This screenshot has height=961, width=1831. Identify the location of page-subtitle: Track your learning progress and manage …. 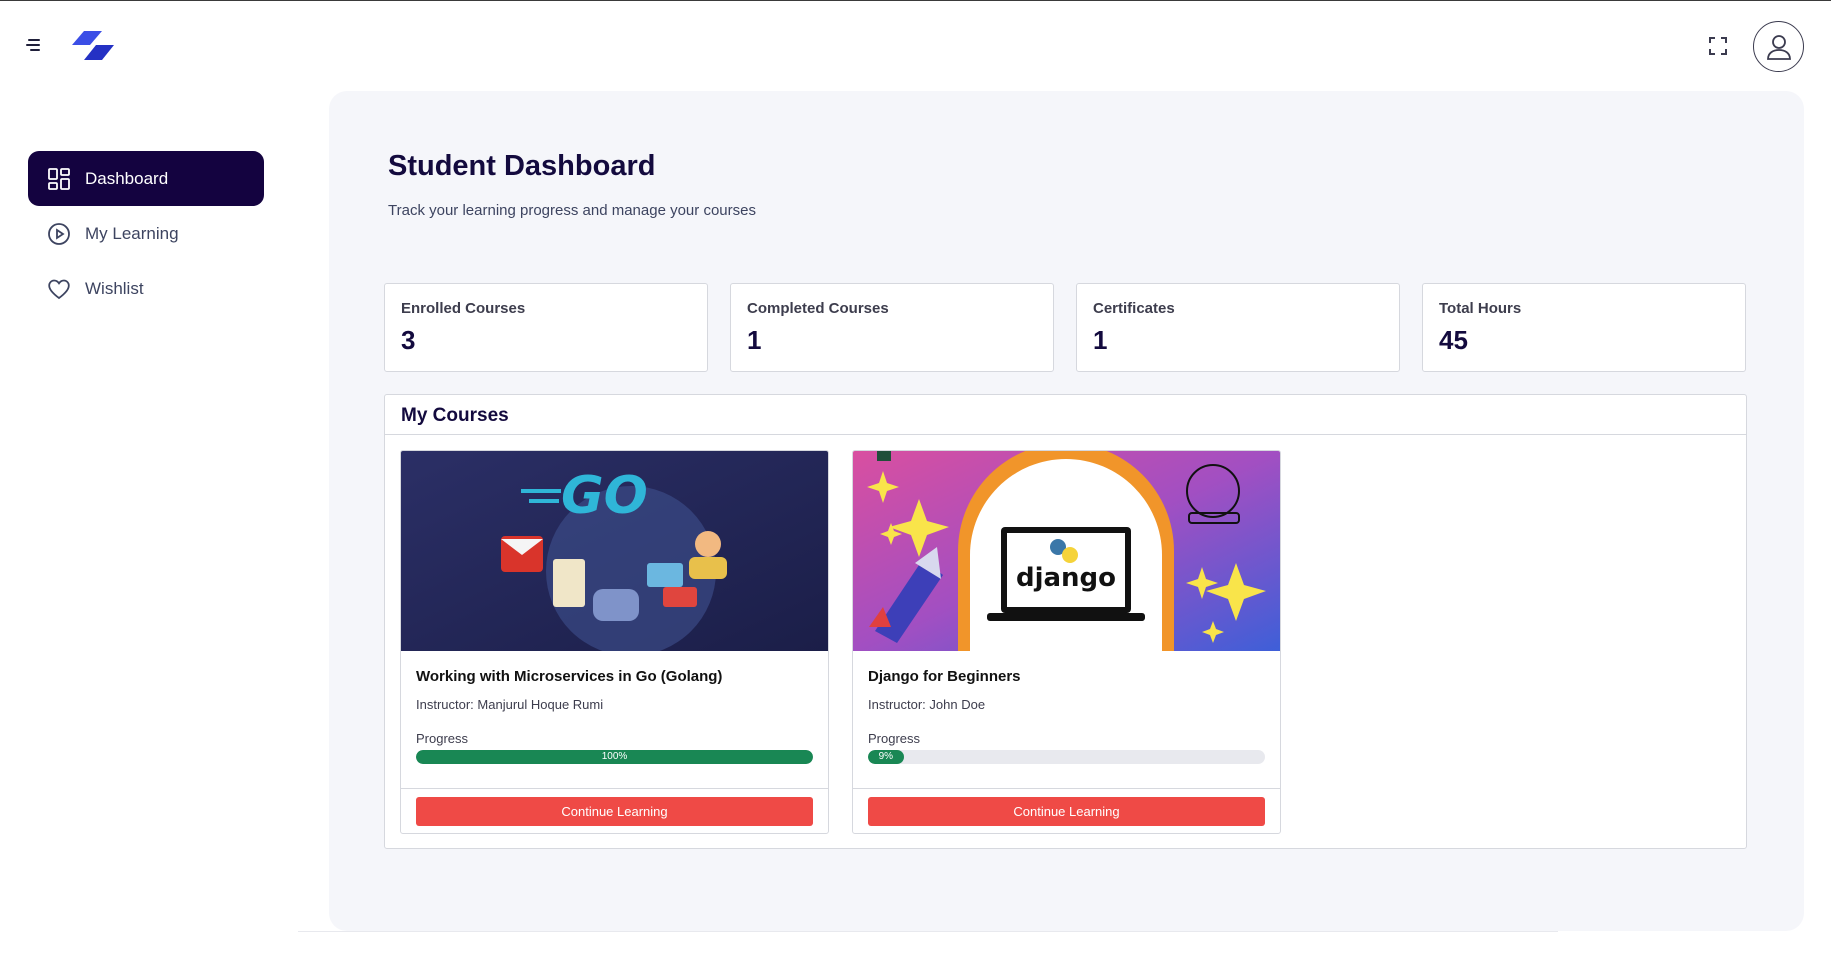
(572, 210).